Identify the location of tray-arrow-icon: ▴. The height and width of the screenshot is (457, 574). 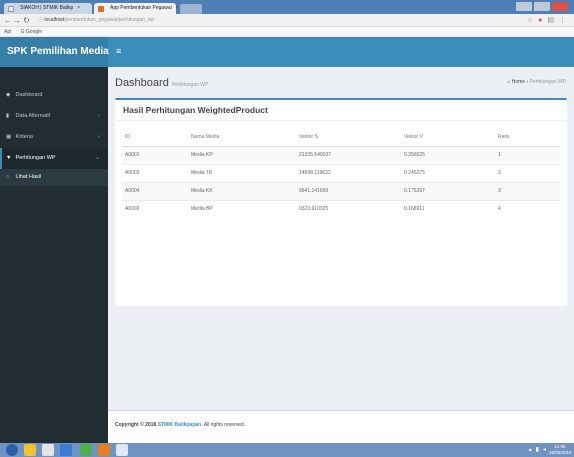
(530, 450).